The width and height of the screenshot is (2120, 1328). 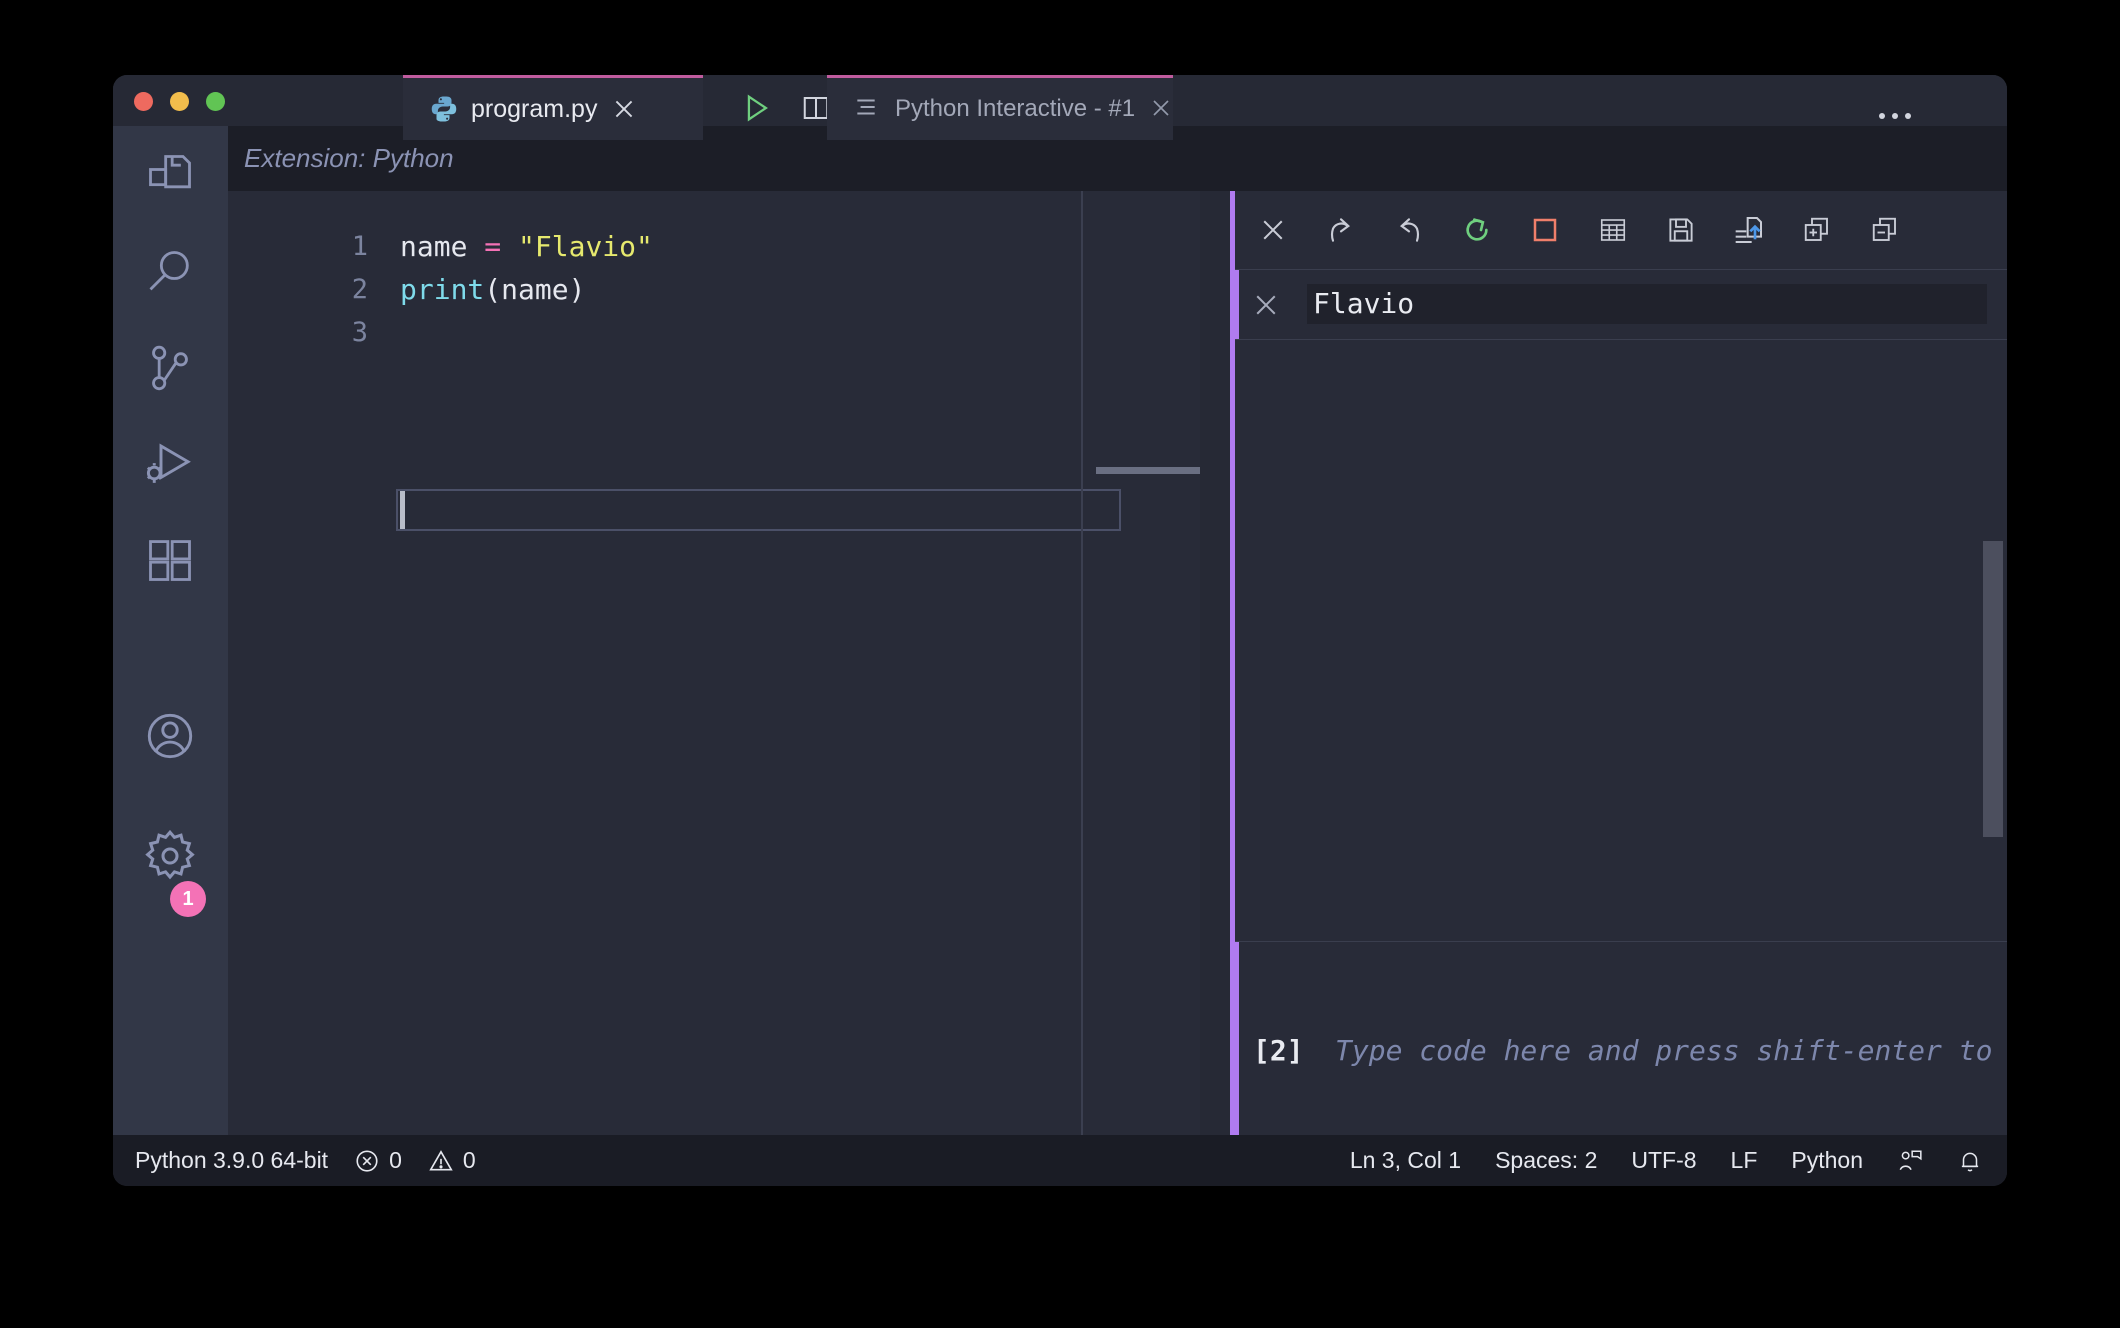 I want to click on close-interactive-window-button, so click(x=1273, y=230).